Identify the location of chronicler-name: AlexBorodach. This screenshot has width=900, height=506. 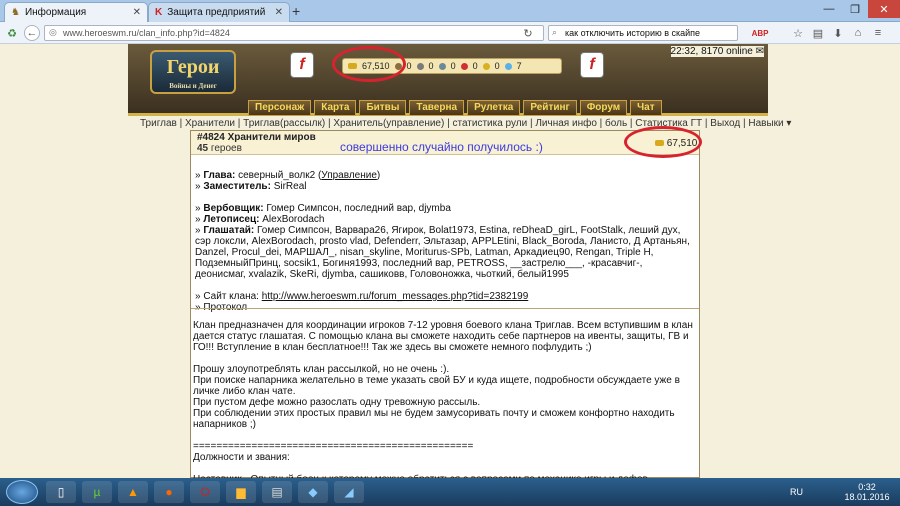
(293, 219).